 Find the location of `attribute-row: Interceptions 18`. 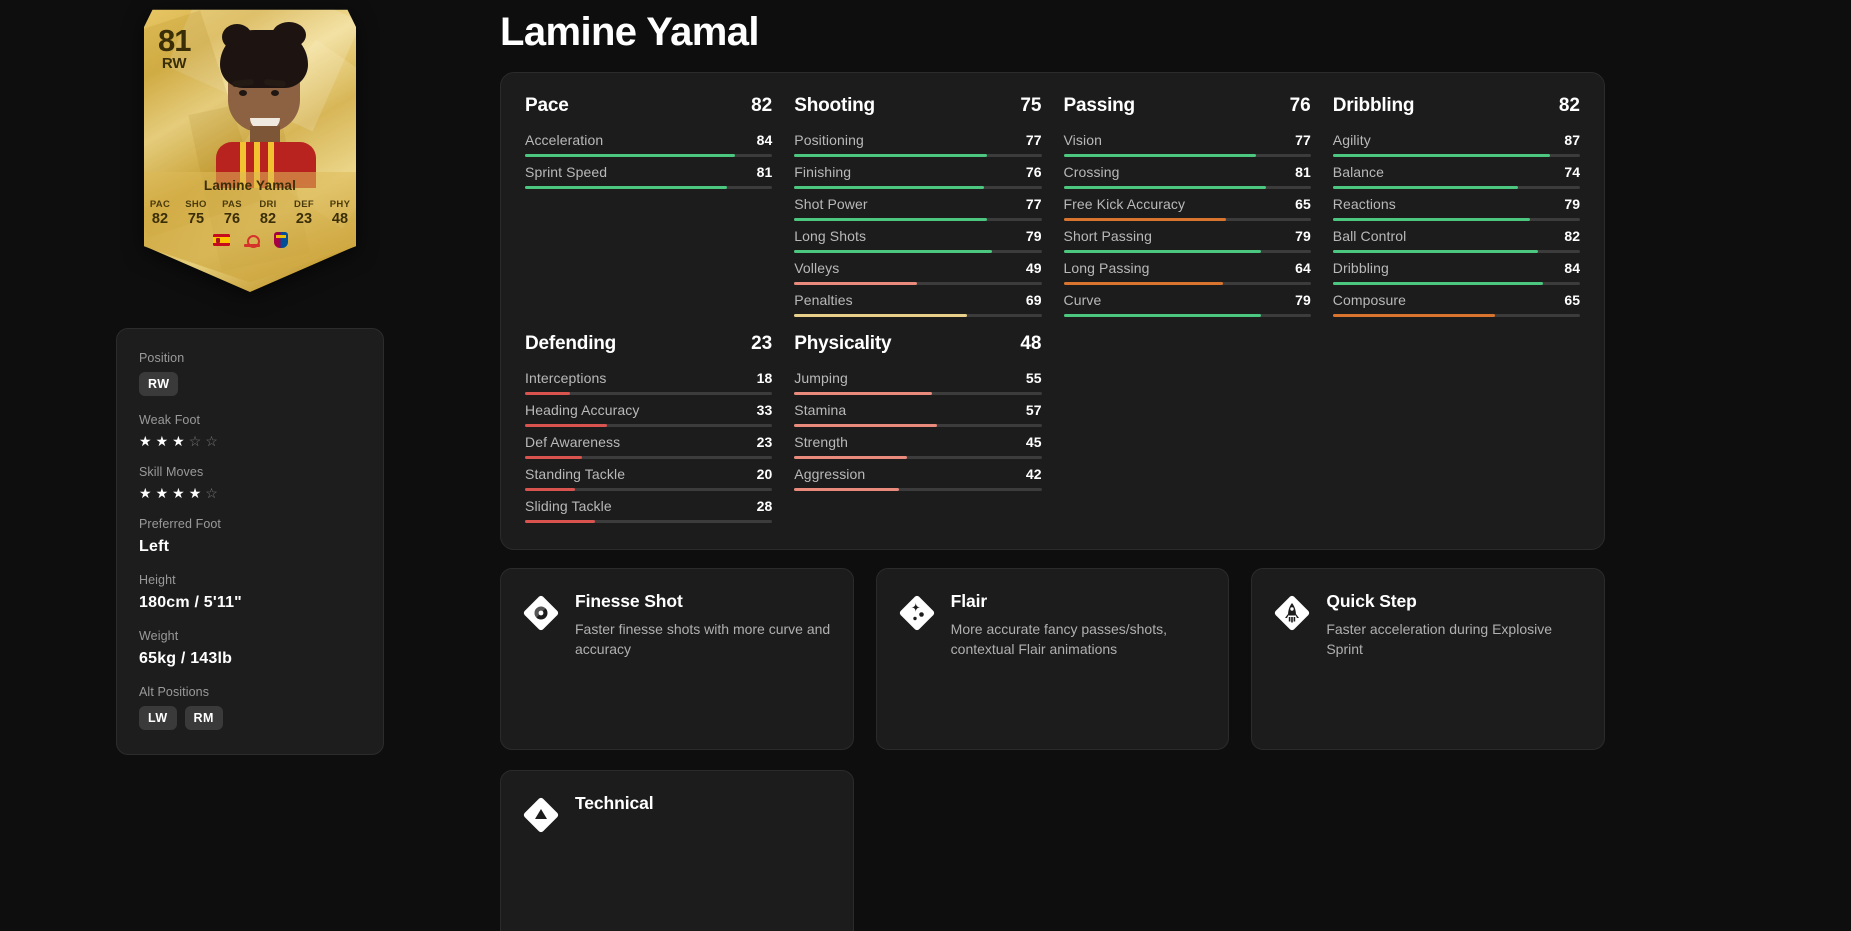

attribute-row: Interceptions 18 is located at coordinates (649, 379).